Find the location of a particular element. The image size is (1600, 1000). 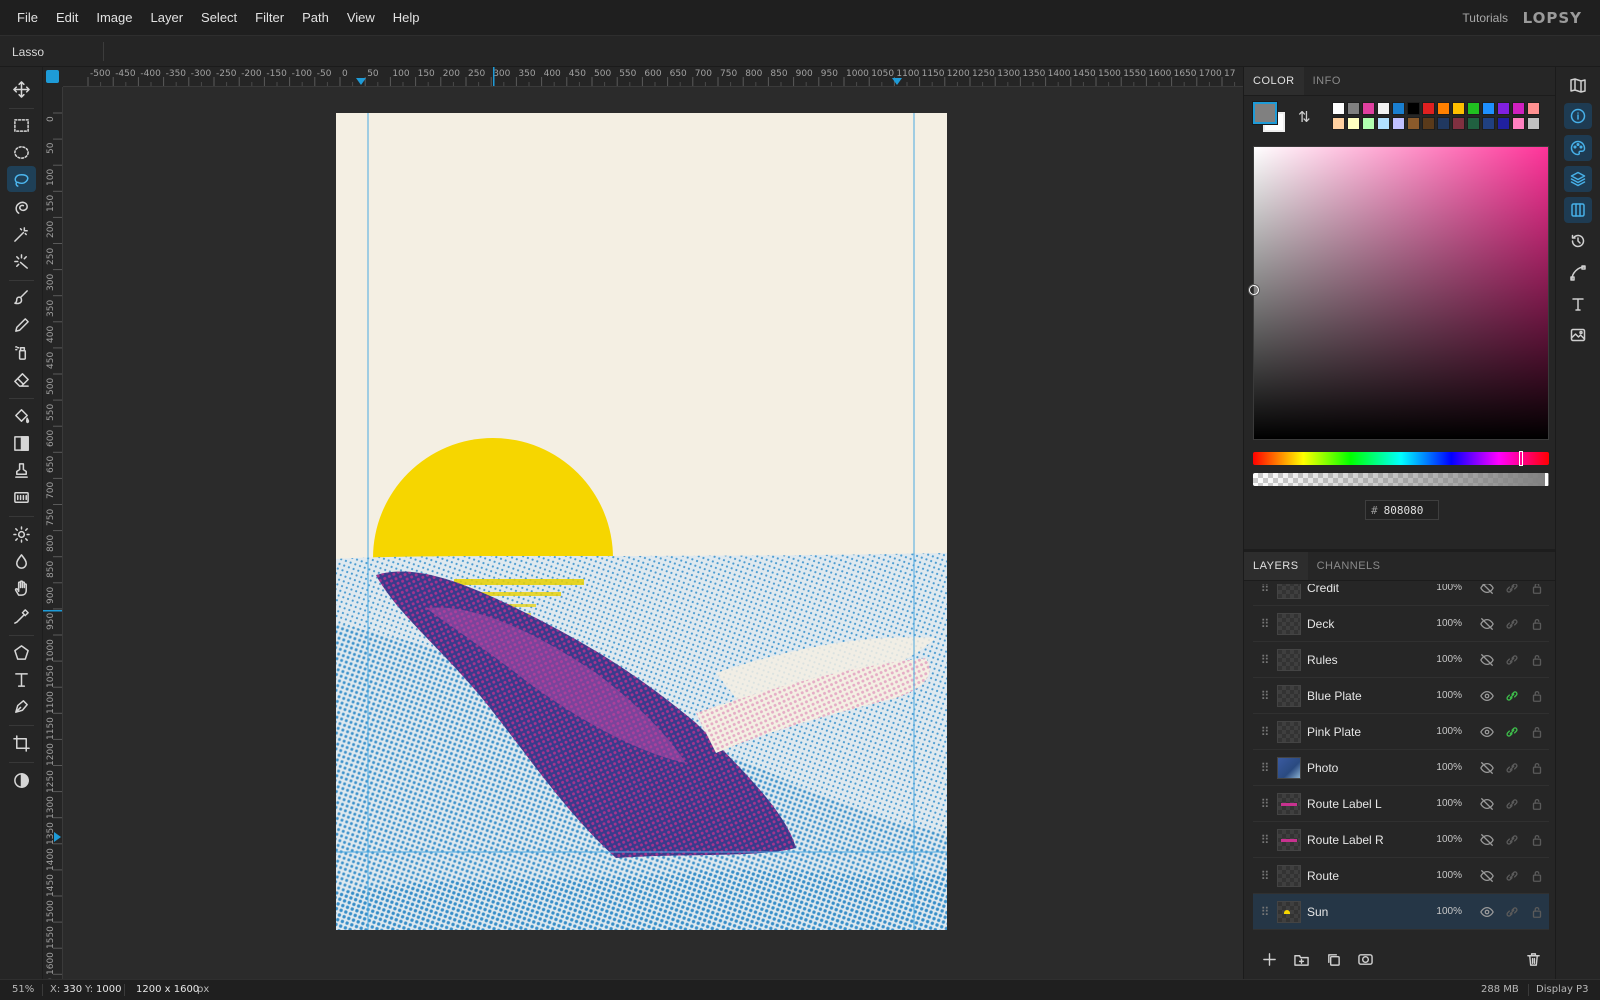

text-tool-button is located at coordinates (21, 679).